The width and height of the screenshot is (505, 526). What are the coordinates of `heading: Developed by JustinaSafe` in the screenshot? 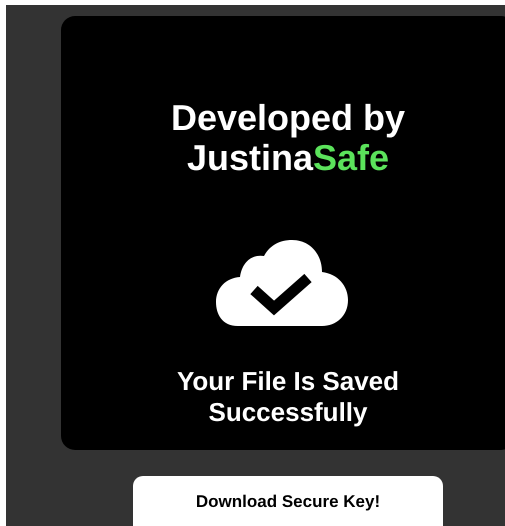 It's located at (288, 138).